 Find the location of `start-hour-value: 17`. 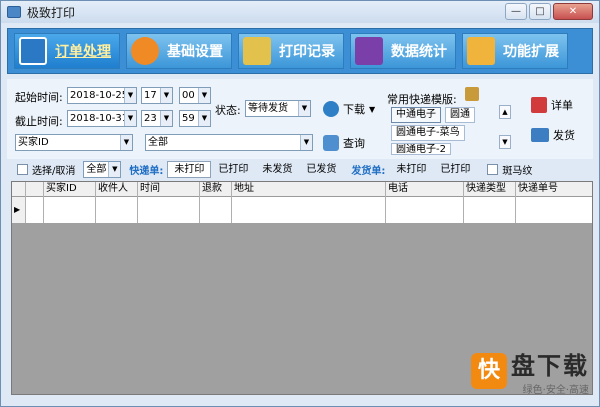

start-hour-value: 17 is located at coordinates (150, 95).